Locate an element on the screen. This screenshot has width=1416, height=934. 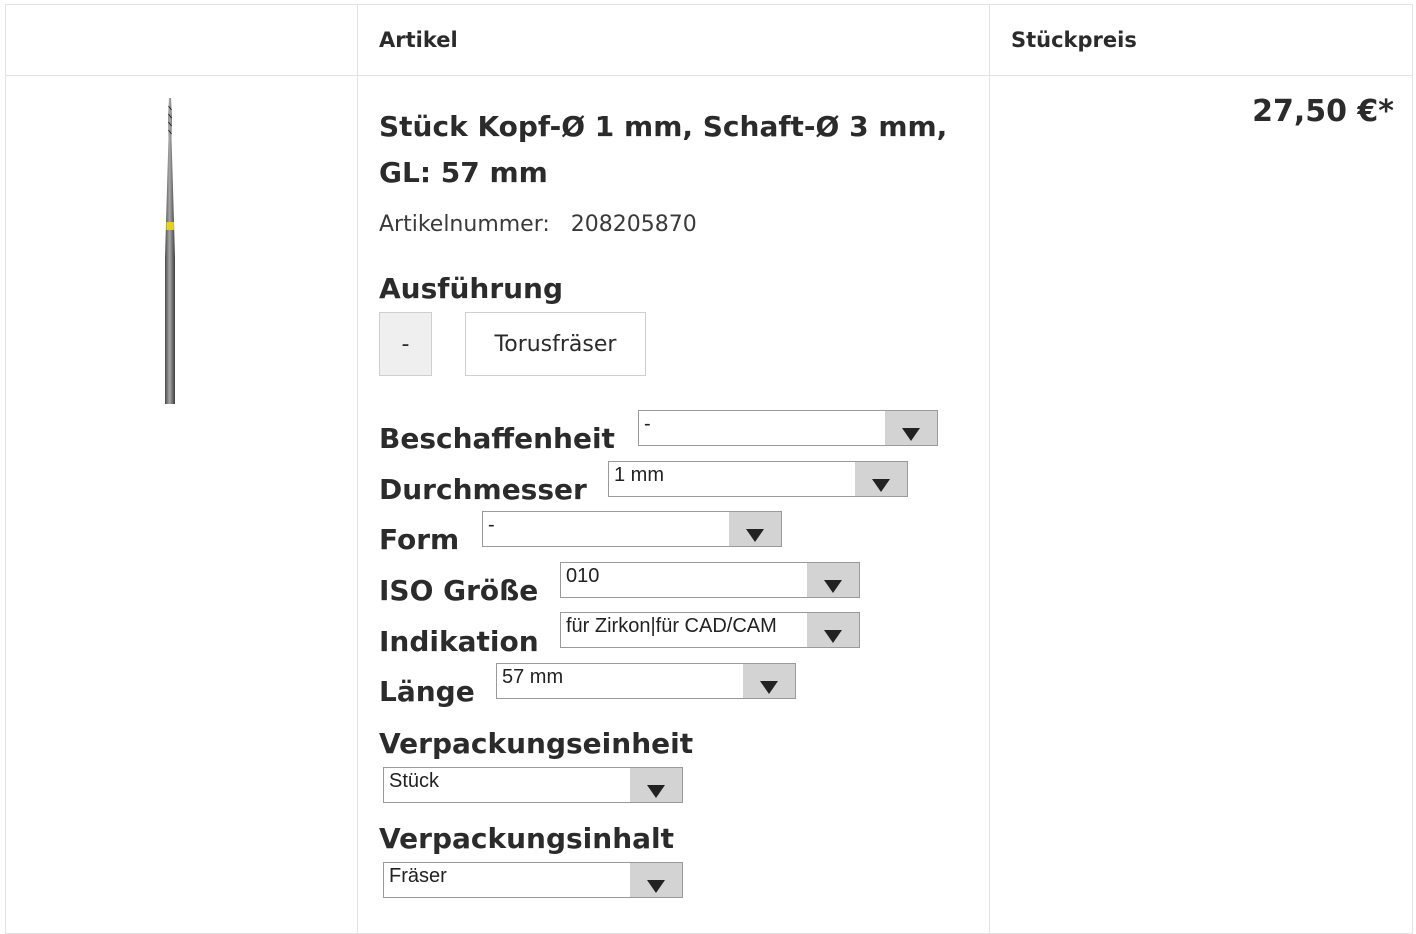
verpackungsinhalt-select: Fräser is located at coordinates (533, 880).